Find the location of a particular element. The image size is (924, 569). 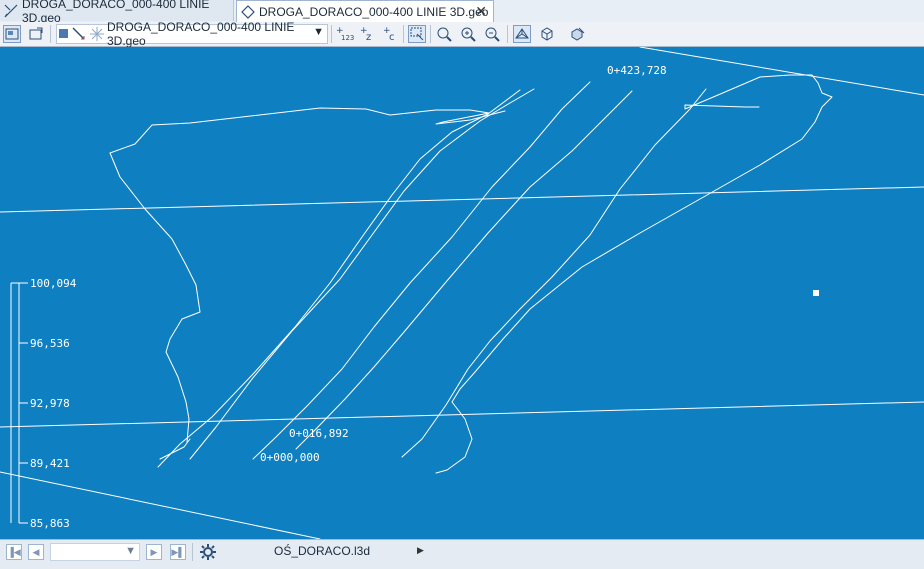

zoom-window-icon is located at coordinates (444, 34).